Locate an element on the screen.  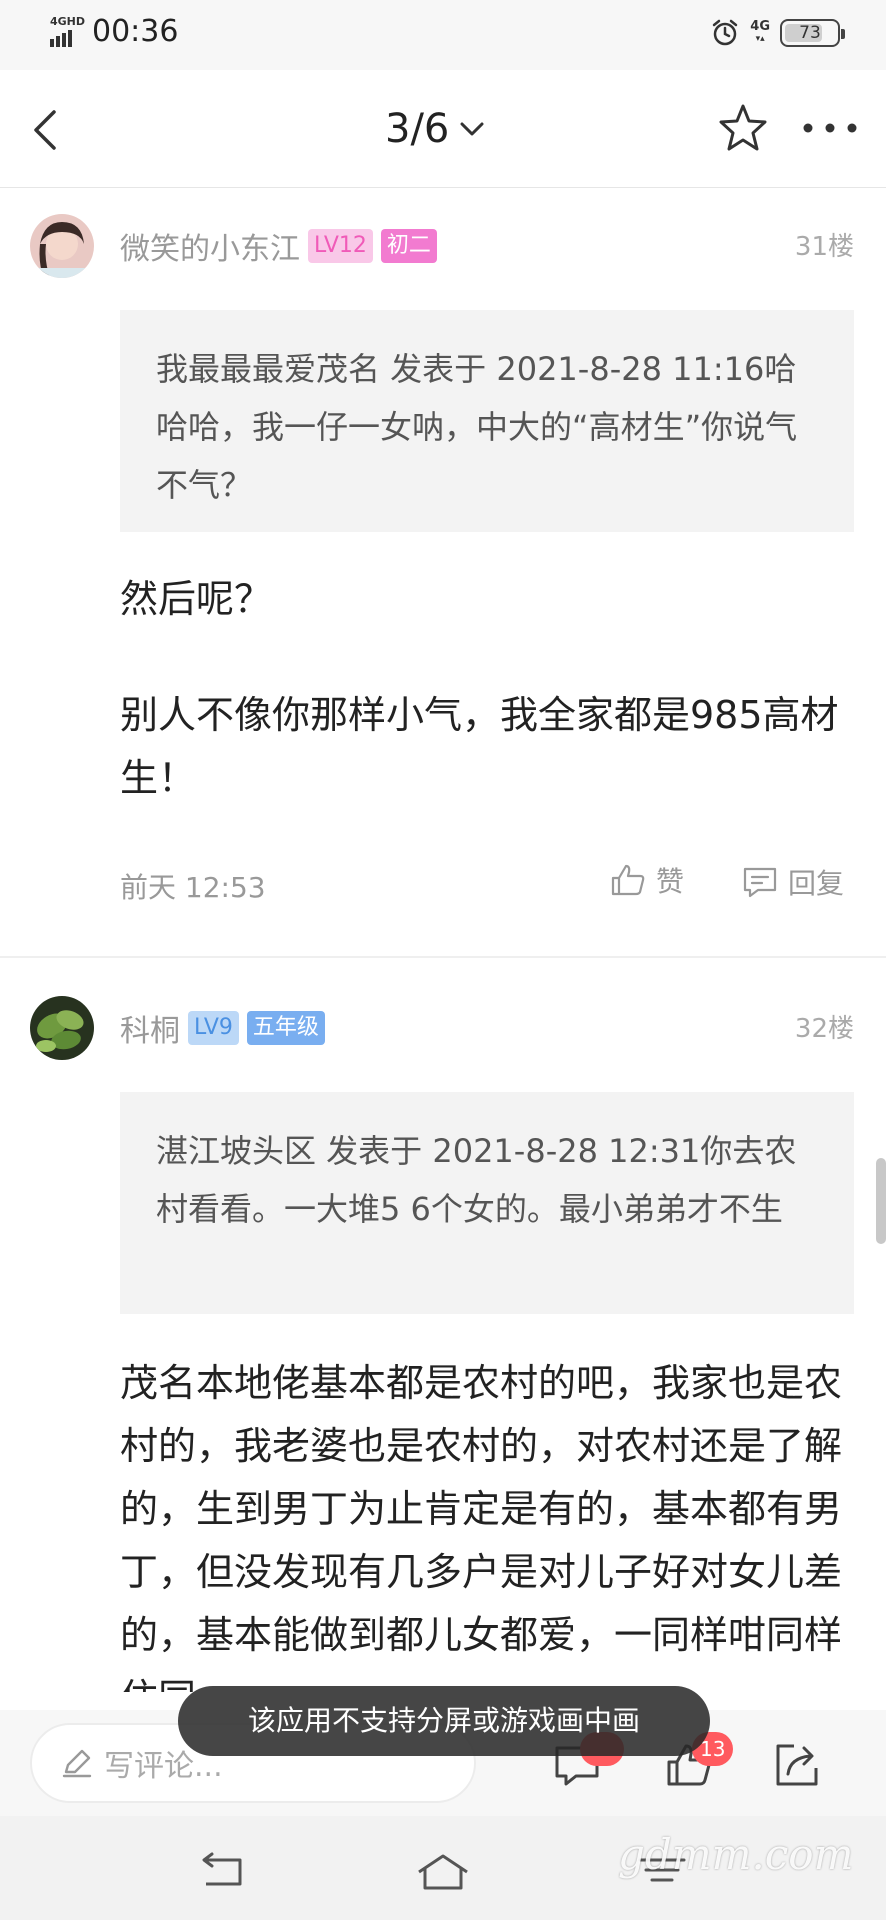
grade-badge: 初二 is located at coordinates (408, 246).